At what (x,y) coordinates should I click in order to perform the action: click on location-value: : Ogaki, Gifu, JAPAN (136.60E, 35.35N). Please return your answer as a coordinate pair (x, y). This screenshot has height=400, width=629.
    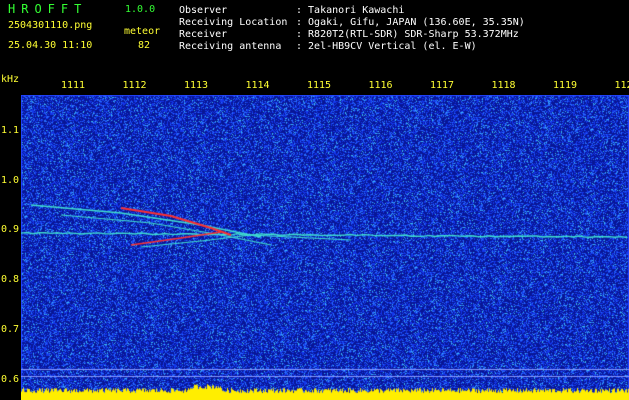
    Looking at the image, I should click on (410, 22).